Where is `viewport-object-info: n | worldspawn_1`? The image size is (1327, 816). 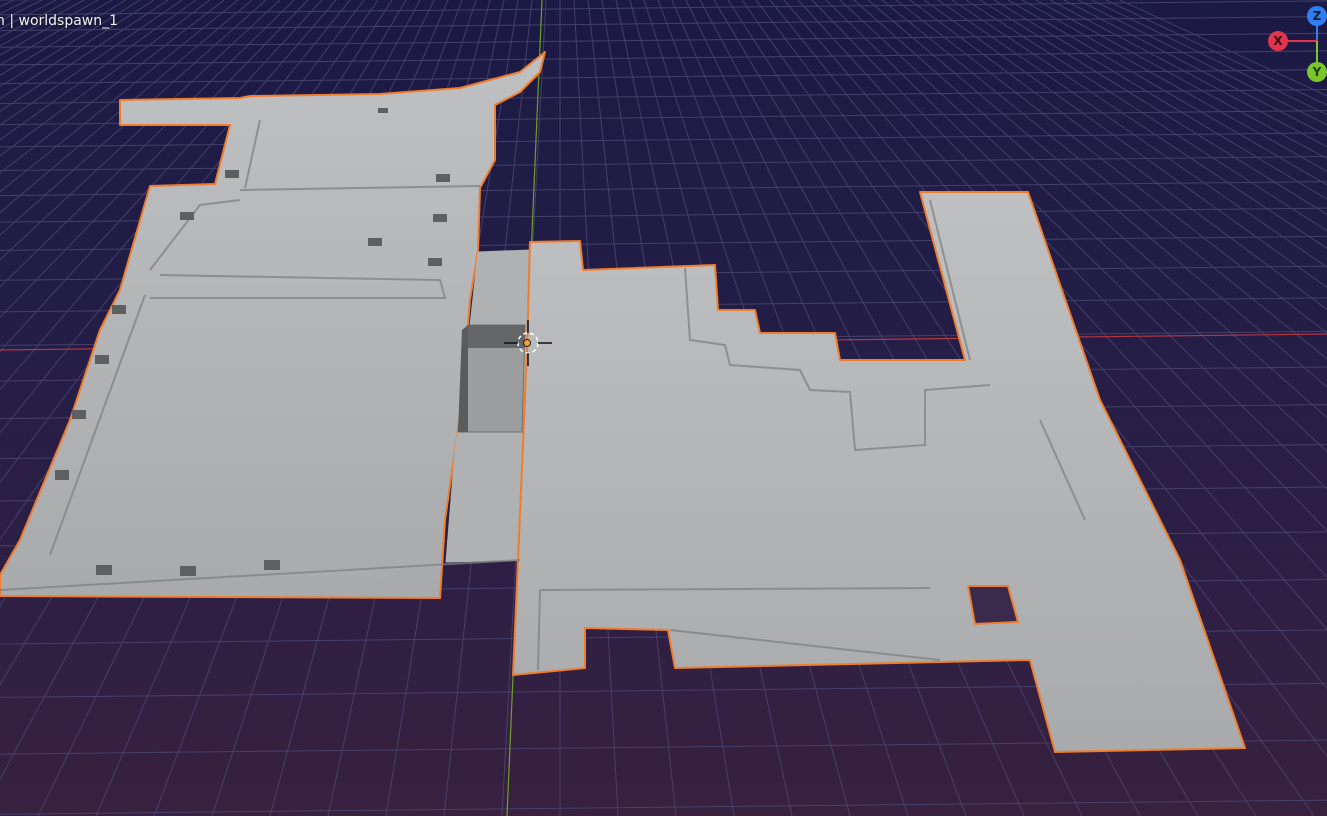
viewport-object-info: n | worldspawn_1 is located at coordinates (59, 21).